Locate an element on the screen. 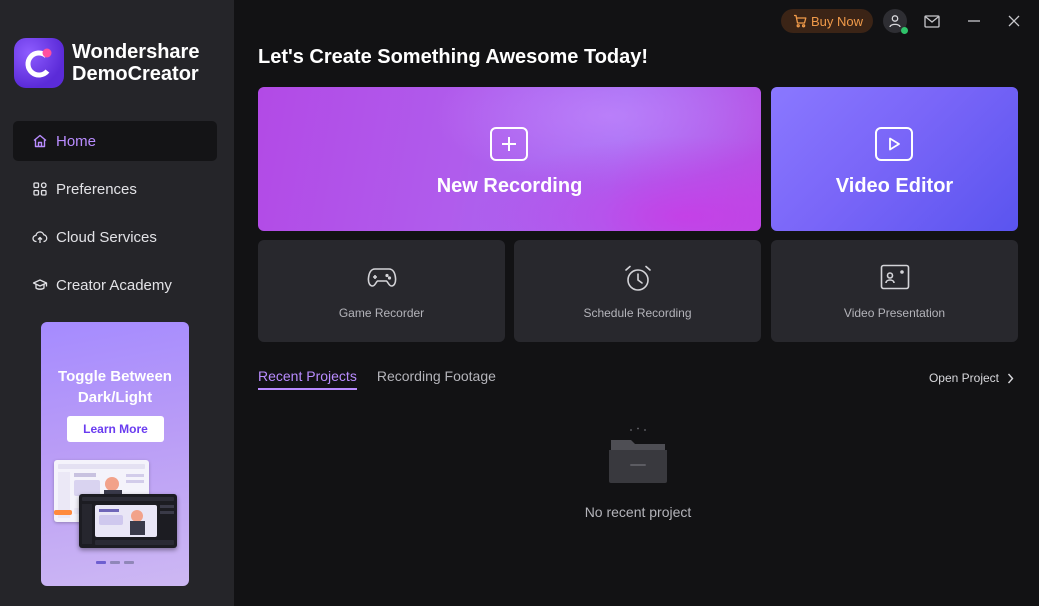  promo-title-line-1: Toggle Between is located at coordinates (115, 376).